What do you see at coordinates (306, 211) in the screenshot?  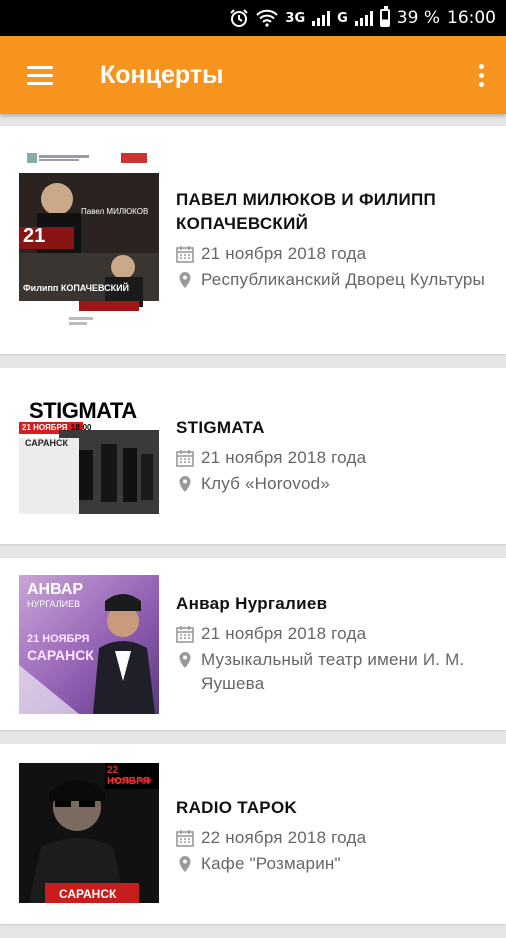 I see `concert-name: ПАВЕЛ МИЛЮКОВ И ФИЛИПП КОПАЧЕВСКИЙ` at bounding box center [306, 211].